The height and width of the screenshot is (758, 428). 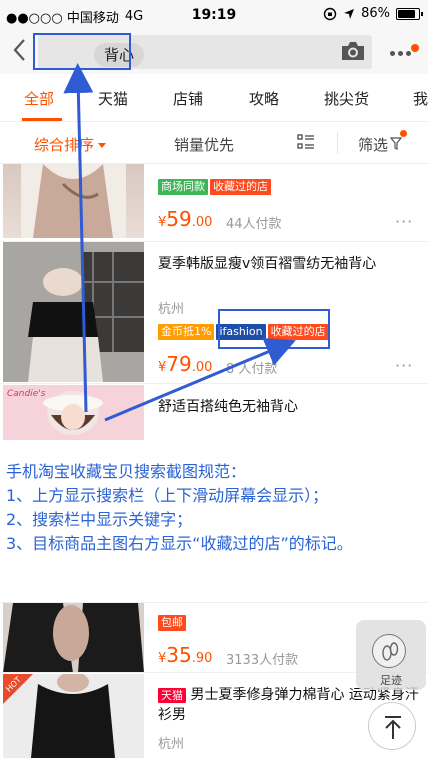 I want to click on price-integer: 35, so click(x=179, y=655).